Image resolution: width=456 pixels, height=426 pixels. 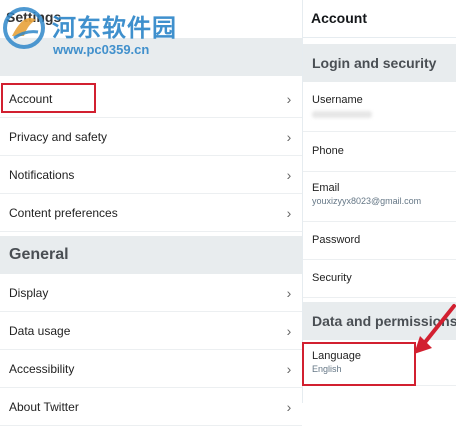 I want to click on settings-item-accessibility: Accessibility ›, so click(x=151, y=369).